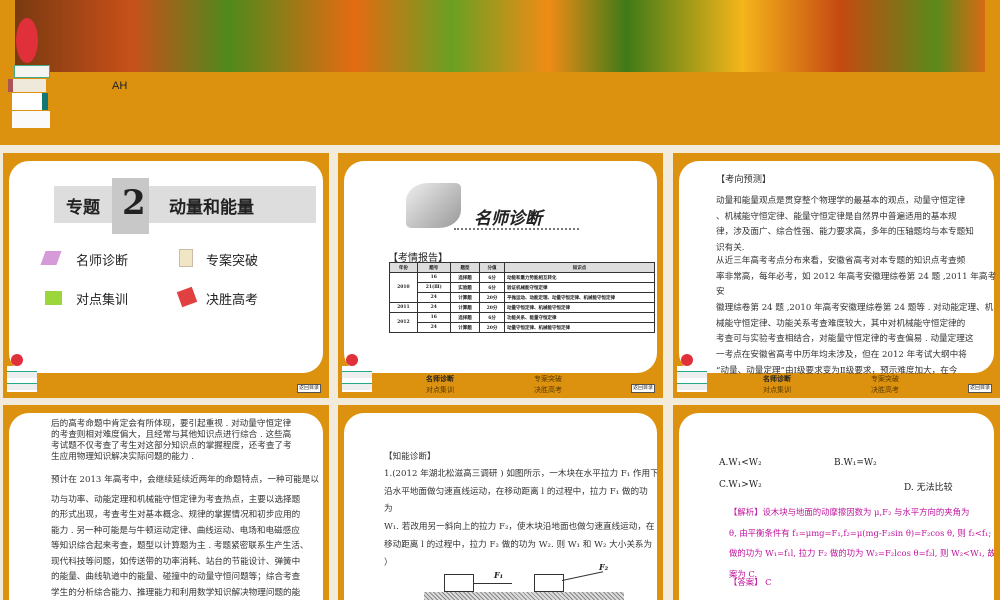  I want to click on slide-element: 律，涉及面广、综合性强、能力要求高，多年的压轴题均与本专题知, so click(845, 232).